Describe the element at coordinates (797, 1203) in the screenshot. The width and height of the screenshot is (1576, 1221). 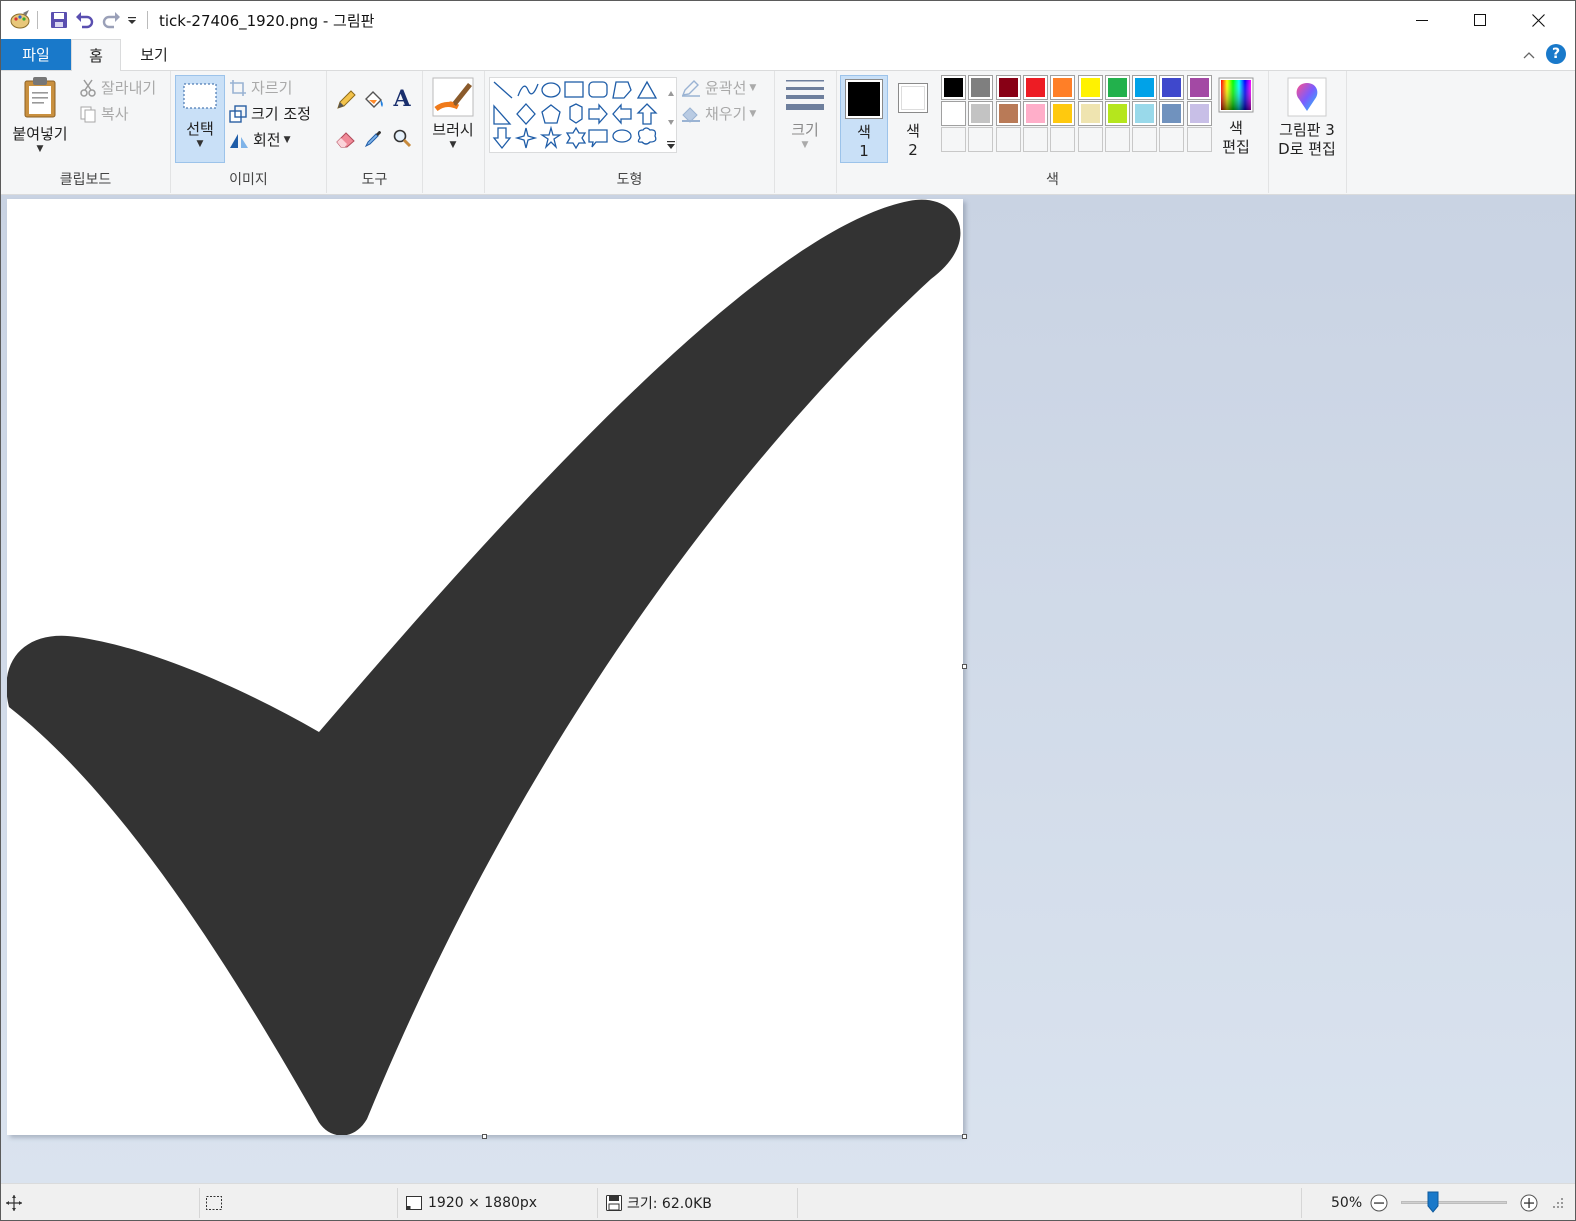
I see `status-separator` at that location.